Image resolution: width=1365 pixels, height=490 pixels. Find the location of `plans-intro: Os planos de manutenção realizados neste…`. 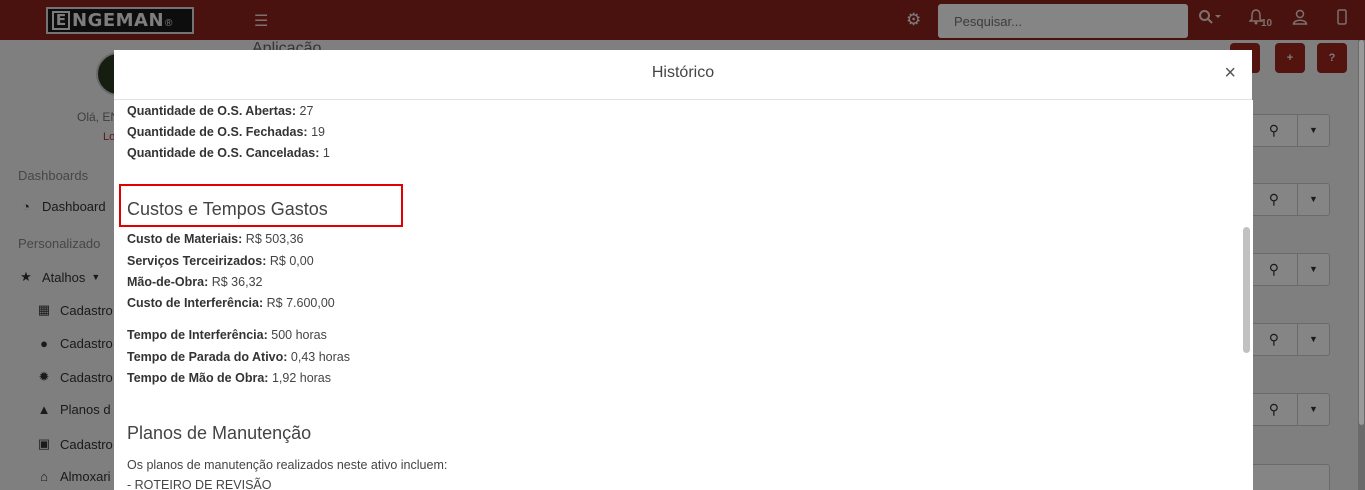

plans-intro: Os planos de manutenção realizados neste… is located at coordinates (287, 465).